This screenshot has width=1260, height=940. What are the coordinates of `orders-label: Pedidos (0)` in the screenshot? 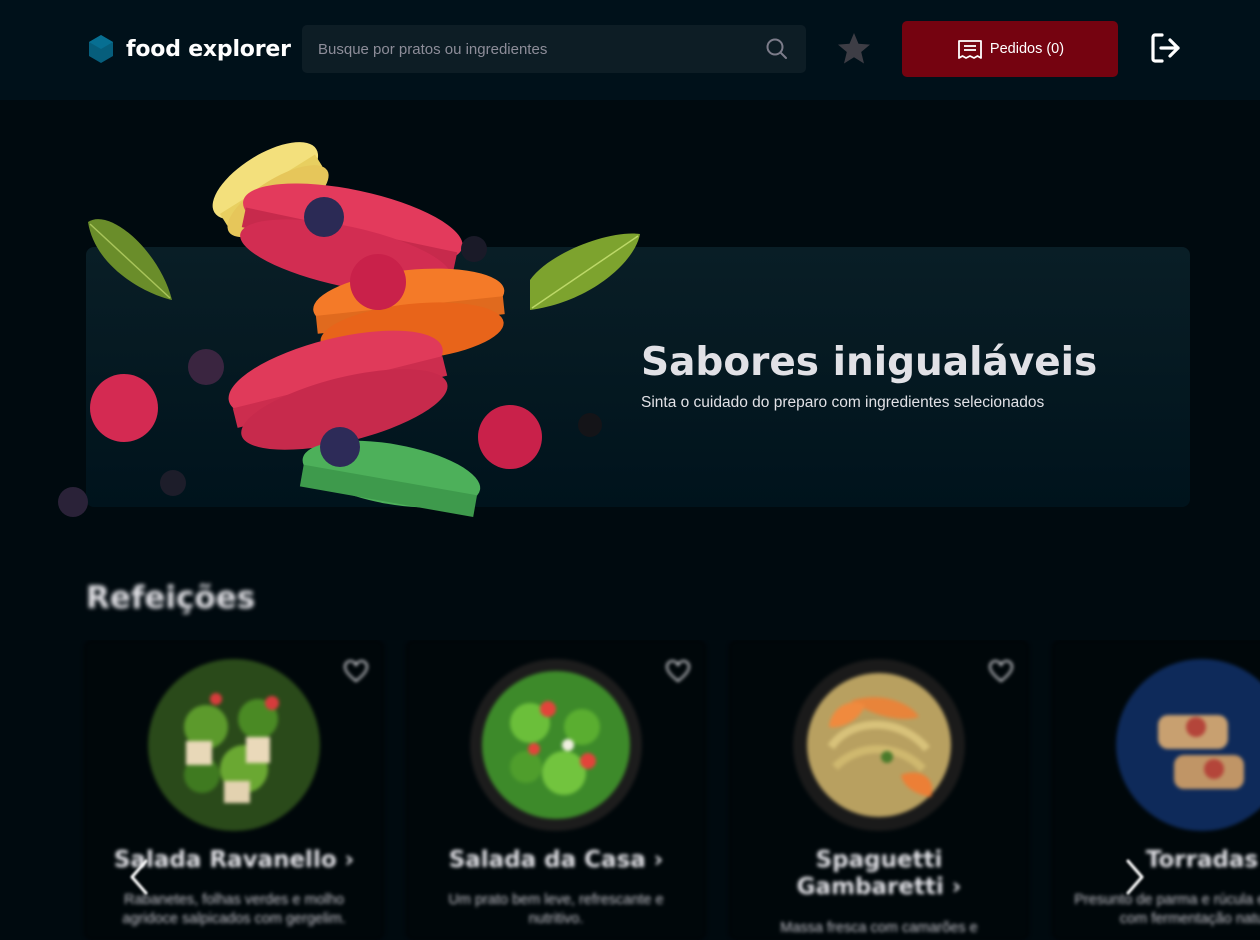 It's located at (1027, 49).